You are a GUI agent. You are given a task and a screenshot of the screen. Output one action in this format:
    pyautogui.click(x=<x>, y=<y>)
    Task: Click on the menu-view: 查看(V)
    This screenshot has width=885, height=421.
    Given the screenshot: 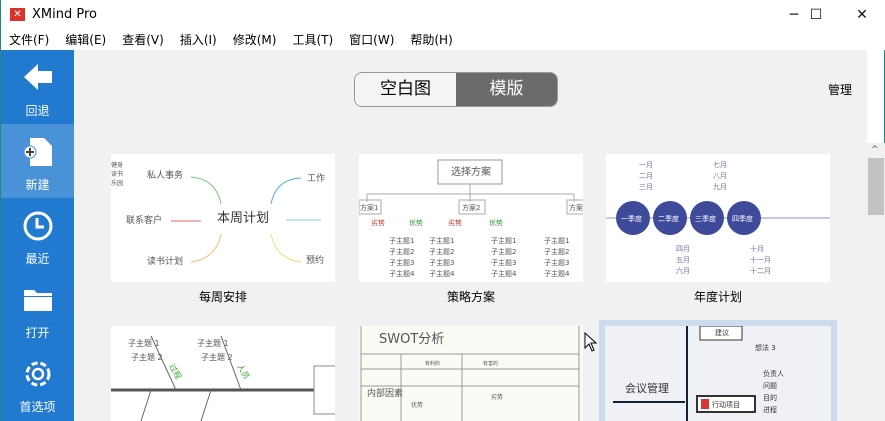 What is the action you would take?
    pyautogui.click(x=143, y=40)
    